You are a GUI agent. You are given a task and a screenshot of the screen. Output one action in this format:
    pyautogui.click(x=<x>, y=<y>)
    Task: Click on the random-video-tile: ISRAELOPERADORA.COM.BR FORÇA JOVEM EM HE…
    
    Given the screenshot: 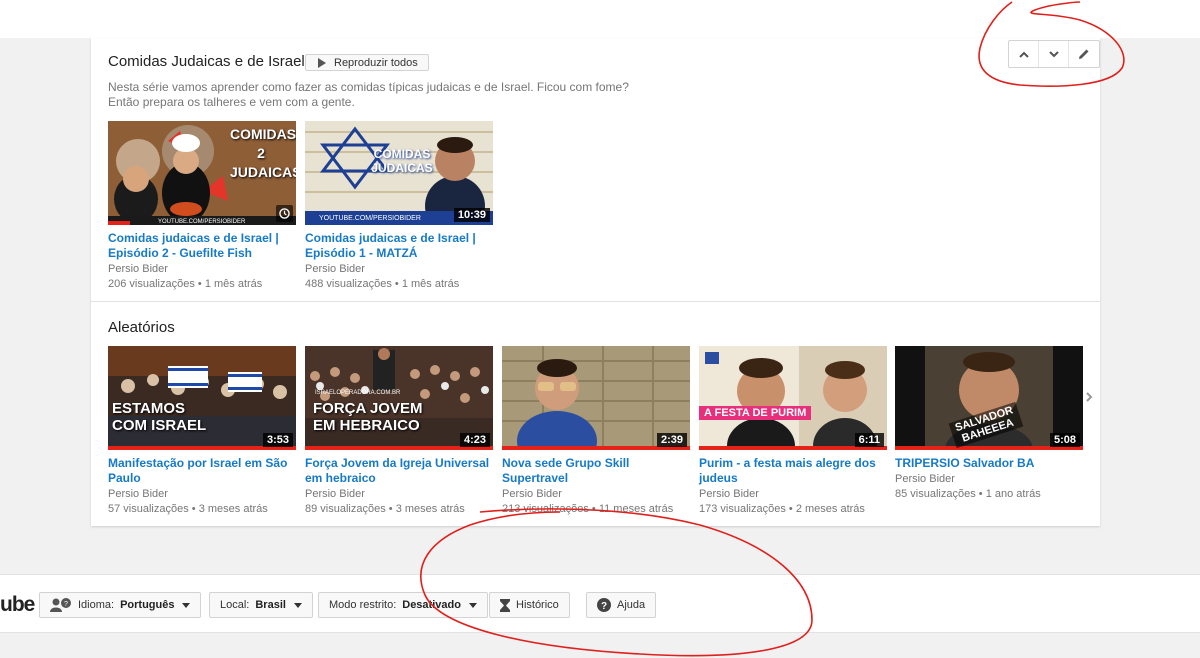 What is the action you would take?
    pyautogui.click(x=399, y=431)
    